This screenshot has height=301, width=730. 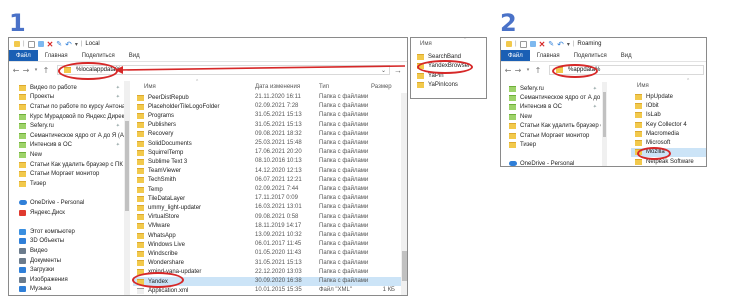 What do you see at coordinates (668, 96) in the screenshot?
I see `file-row: HpUpdate` at bounding box center [668, 96].